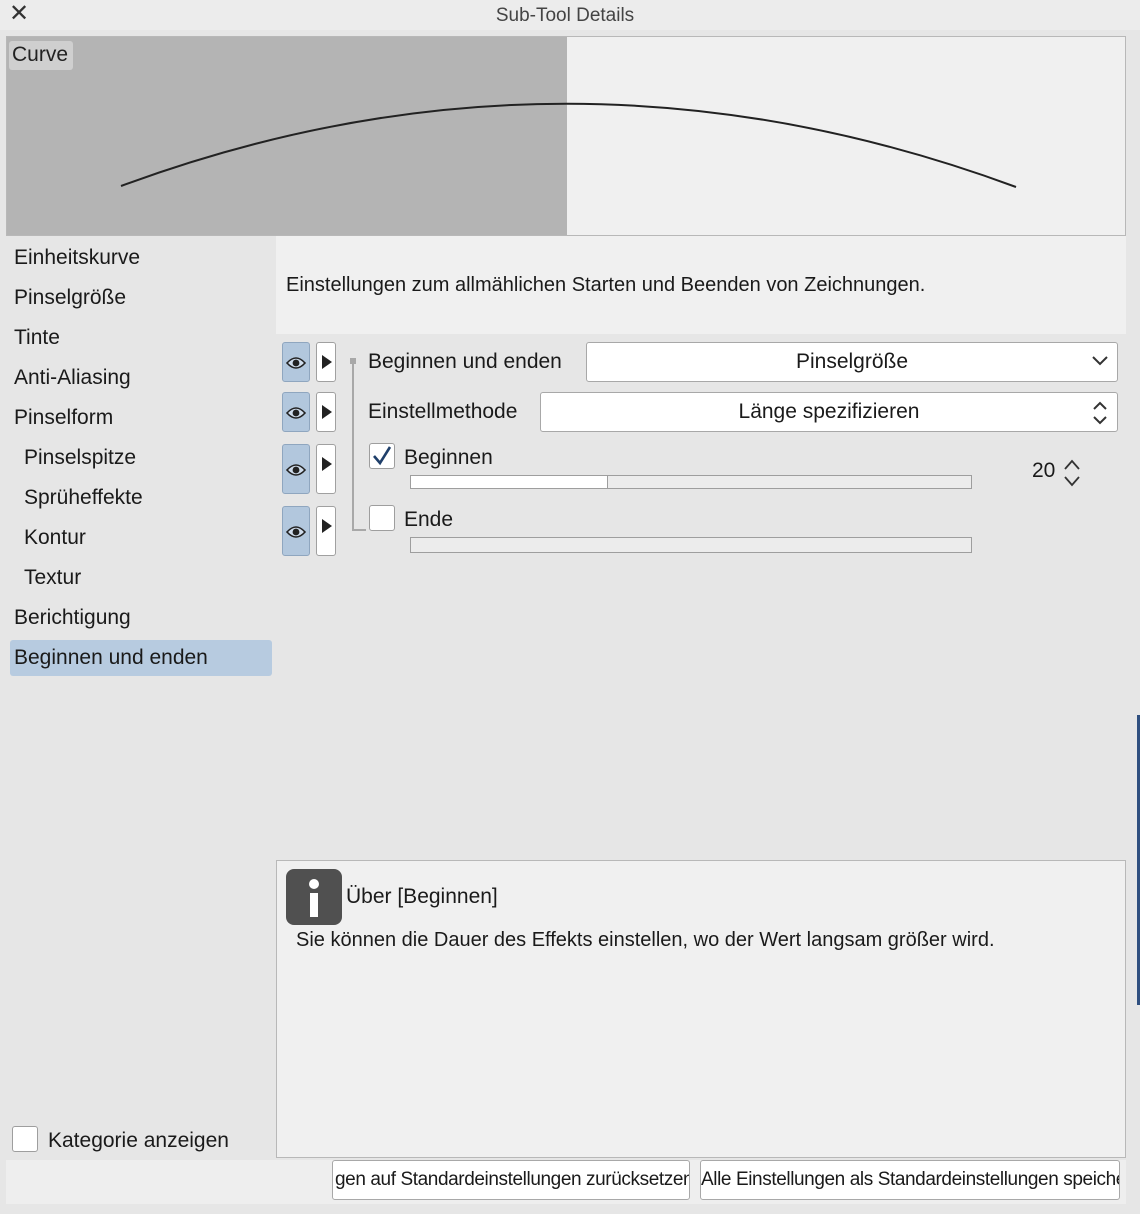 Image resolution: width=1140 pixels, height=1214 pixels. Describe the element at coordinates (141, 538) in the screenshot. I see `sidebar-item-kontur: Kontur` at that location.